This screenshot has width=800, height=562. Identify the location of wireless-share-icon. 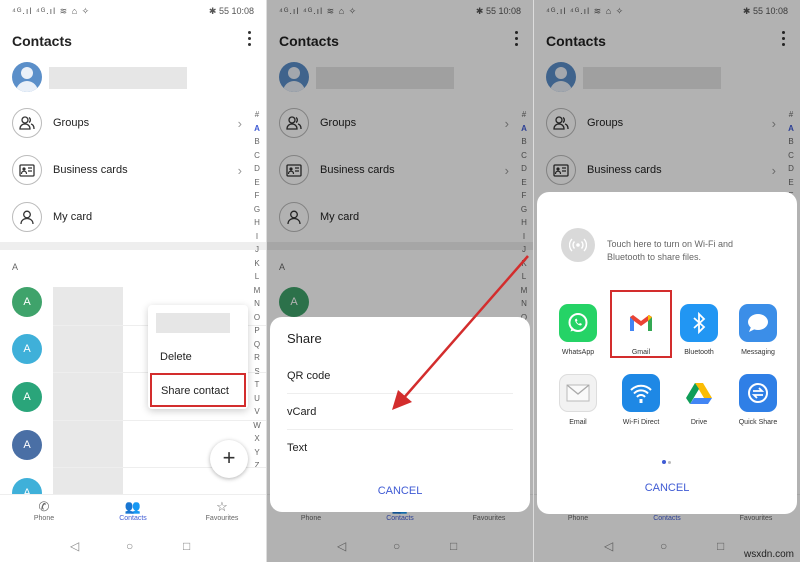
(578, 245).